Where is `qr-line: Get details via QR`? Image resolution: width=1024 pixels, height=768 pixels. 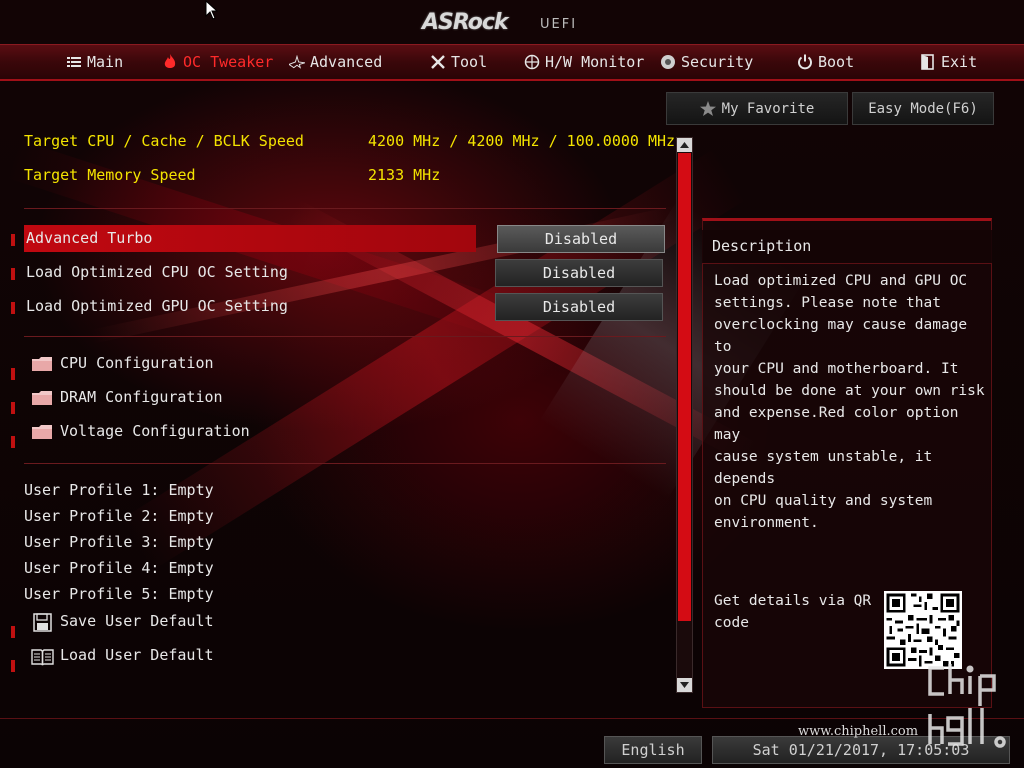 qr-line: Get details via QR is located at coordinates (793, 601).